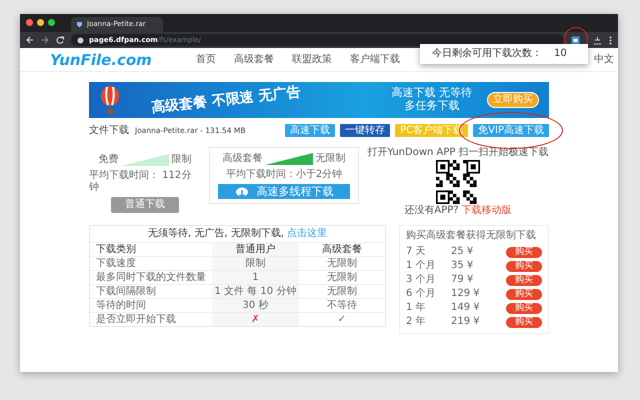  Describe the element at coordinates (610, 40) in the screenshot. I see `menu-icon` at that location.